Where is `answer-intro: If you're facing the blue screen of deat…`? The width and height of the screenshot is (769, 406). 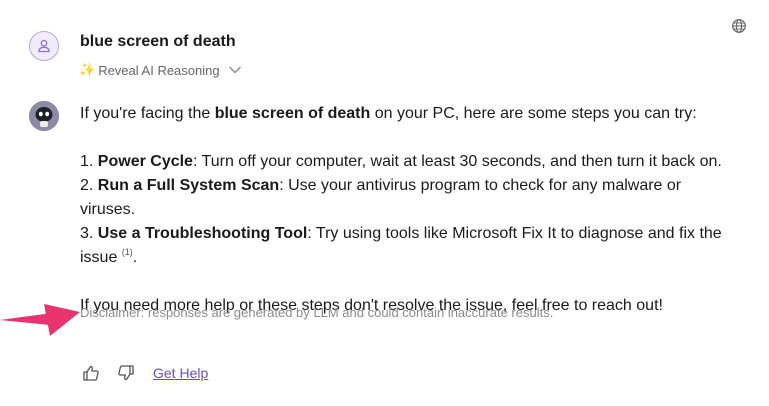 answer-intro: If you're facing the blue screen of deat… is located at coordinates (388, 113).